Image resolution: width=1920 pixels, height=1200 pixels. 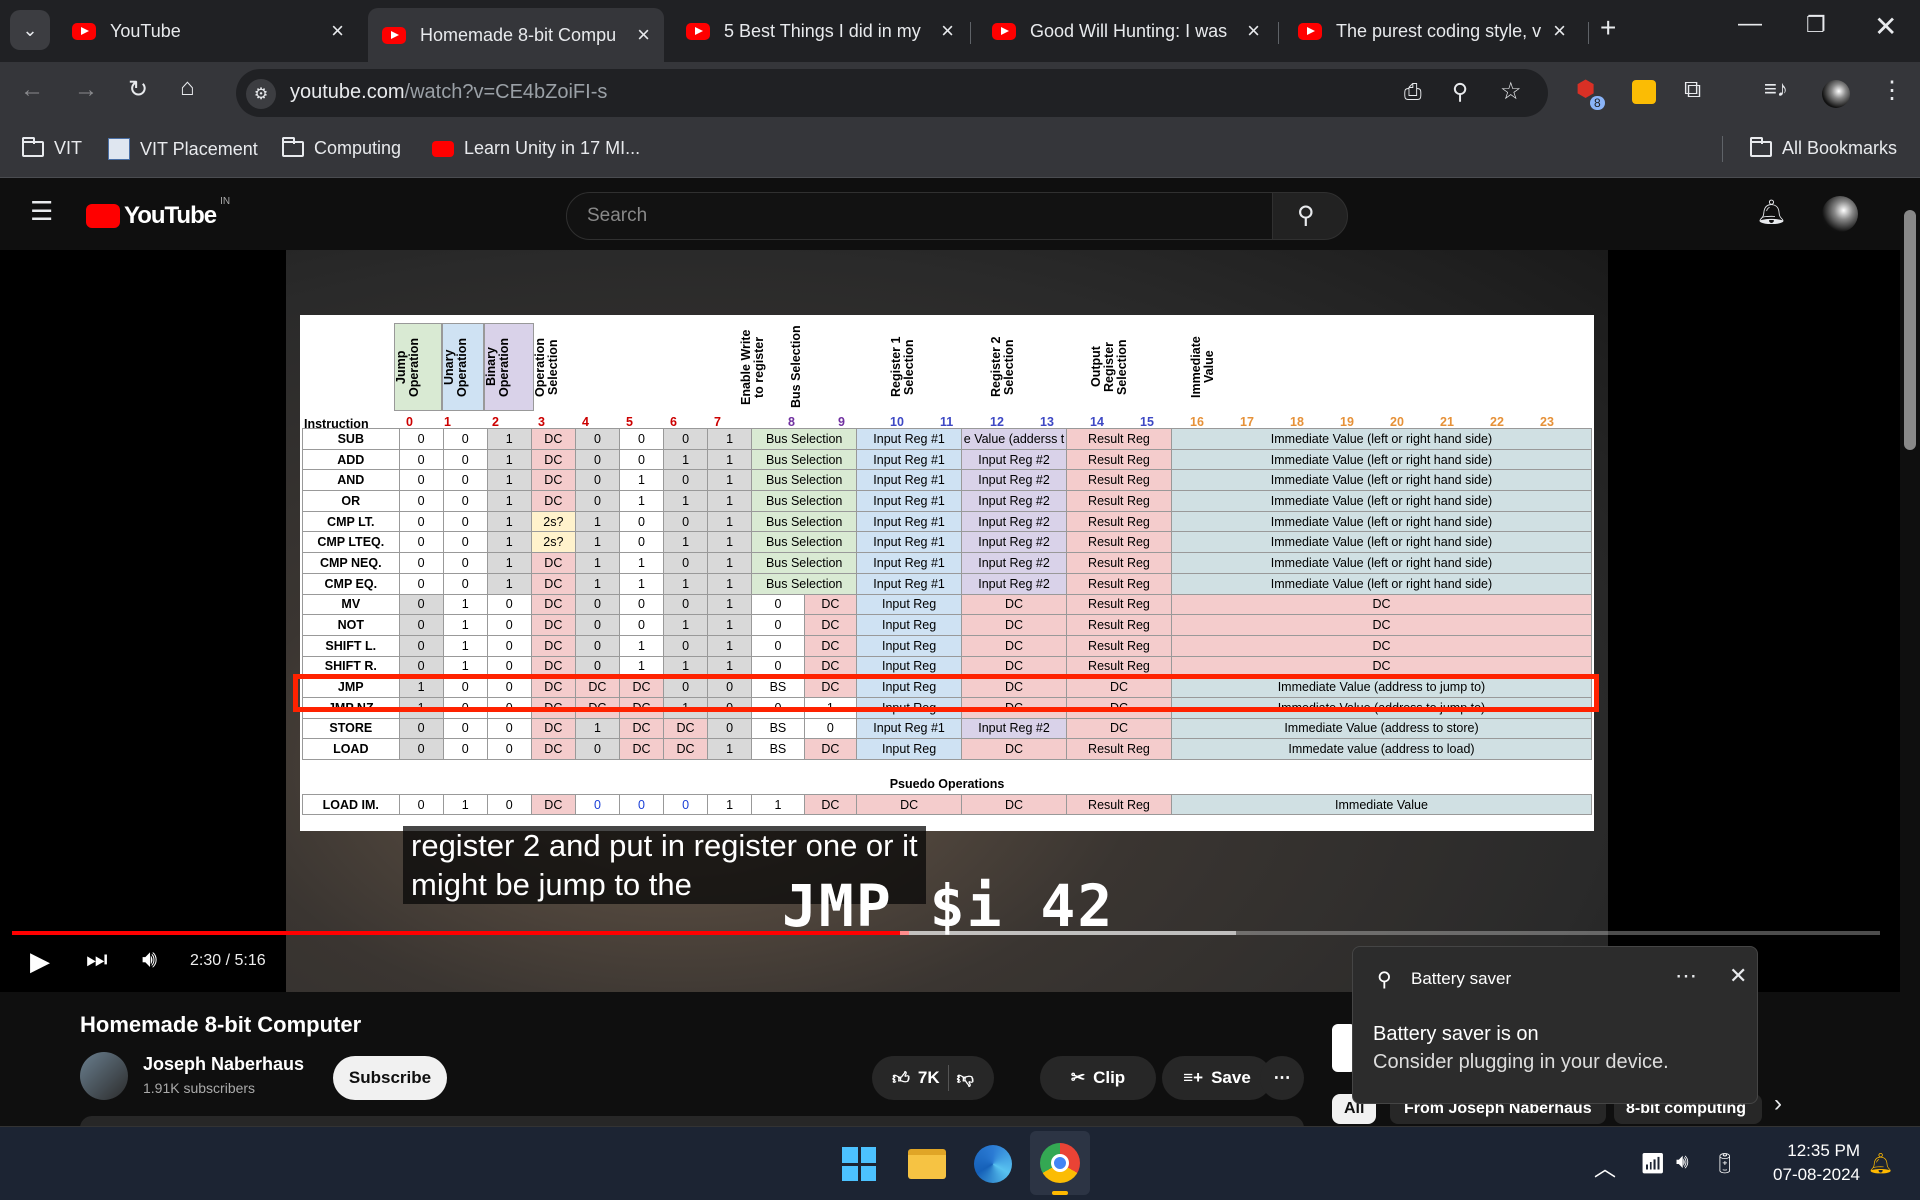 What do you see at coordinates (1432, 31) in the screenshot?
I see `tab-purest-coding: The purest coding style, v ×` at bounding box center [1432, 31].